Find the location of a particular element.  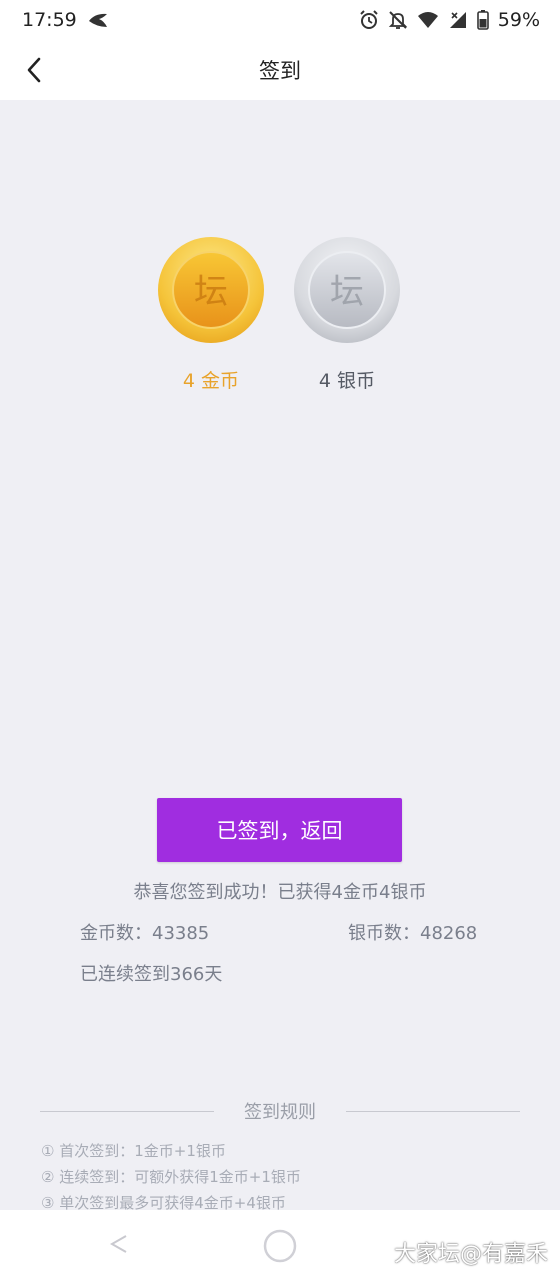

nav-bar: 签到 is located at coordinates (280, 70).